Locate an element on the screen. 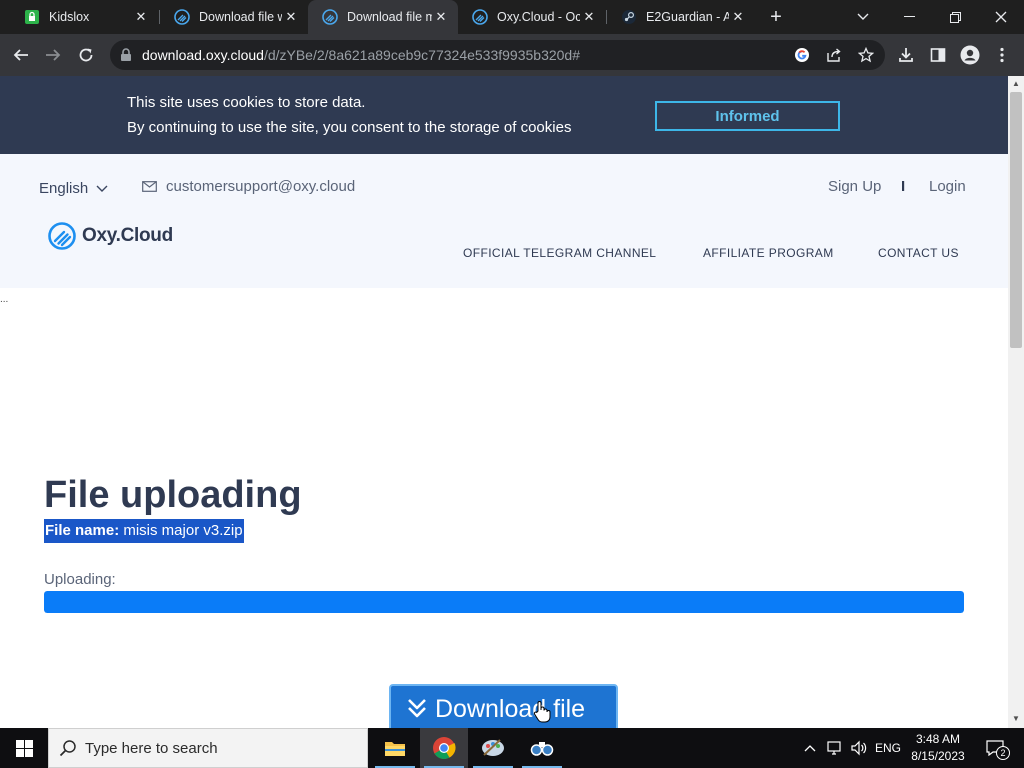 The image size is (1024, 768). side-panel-icon is located at coordinates (938, 55).